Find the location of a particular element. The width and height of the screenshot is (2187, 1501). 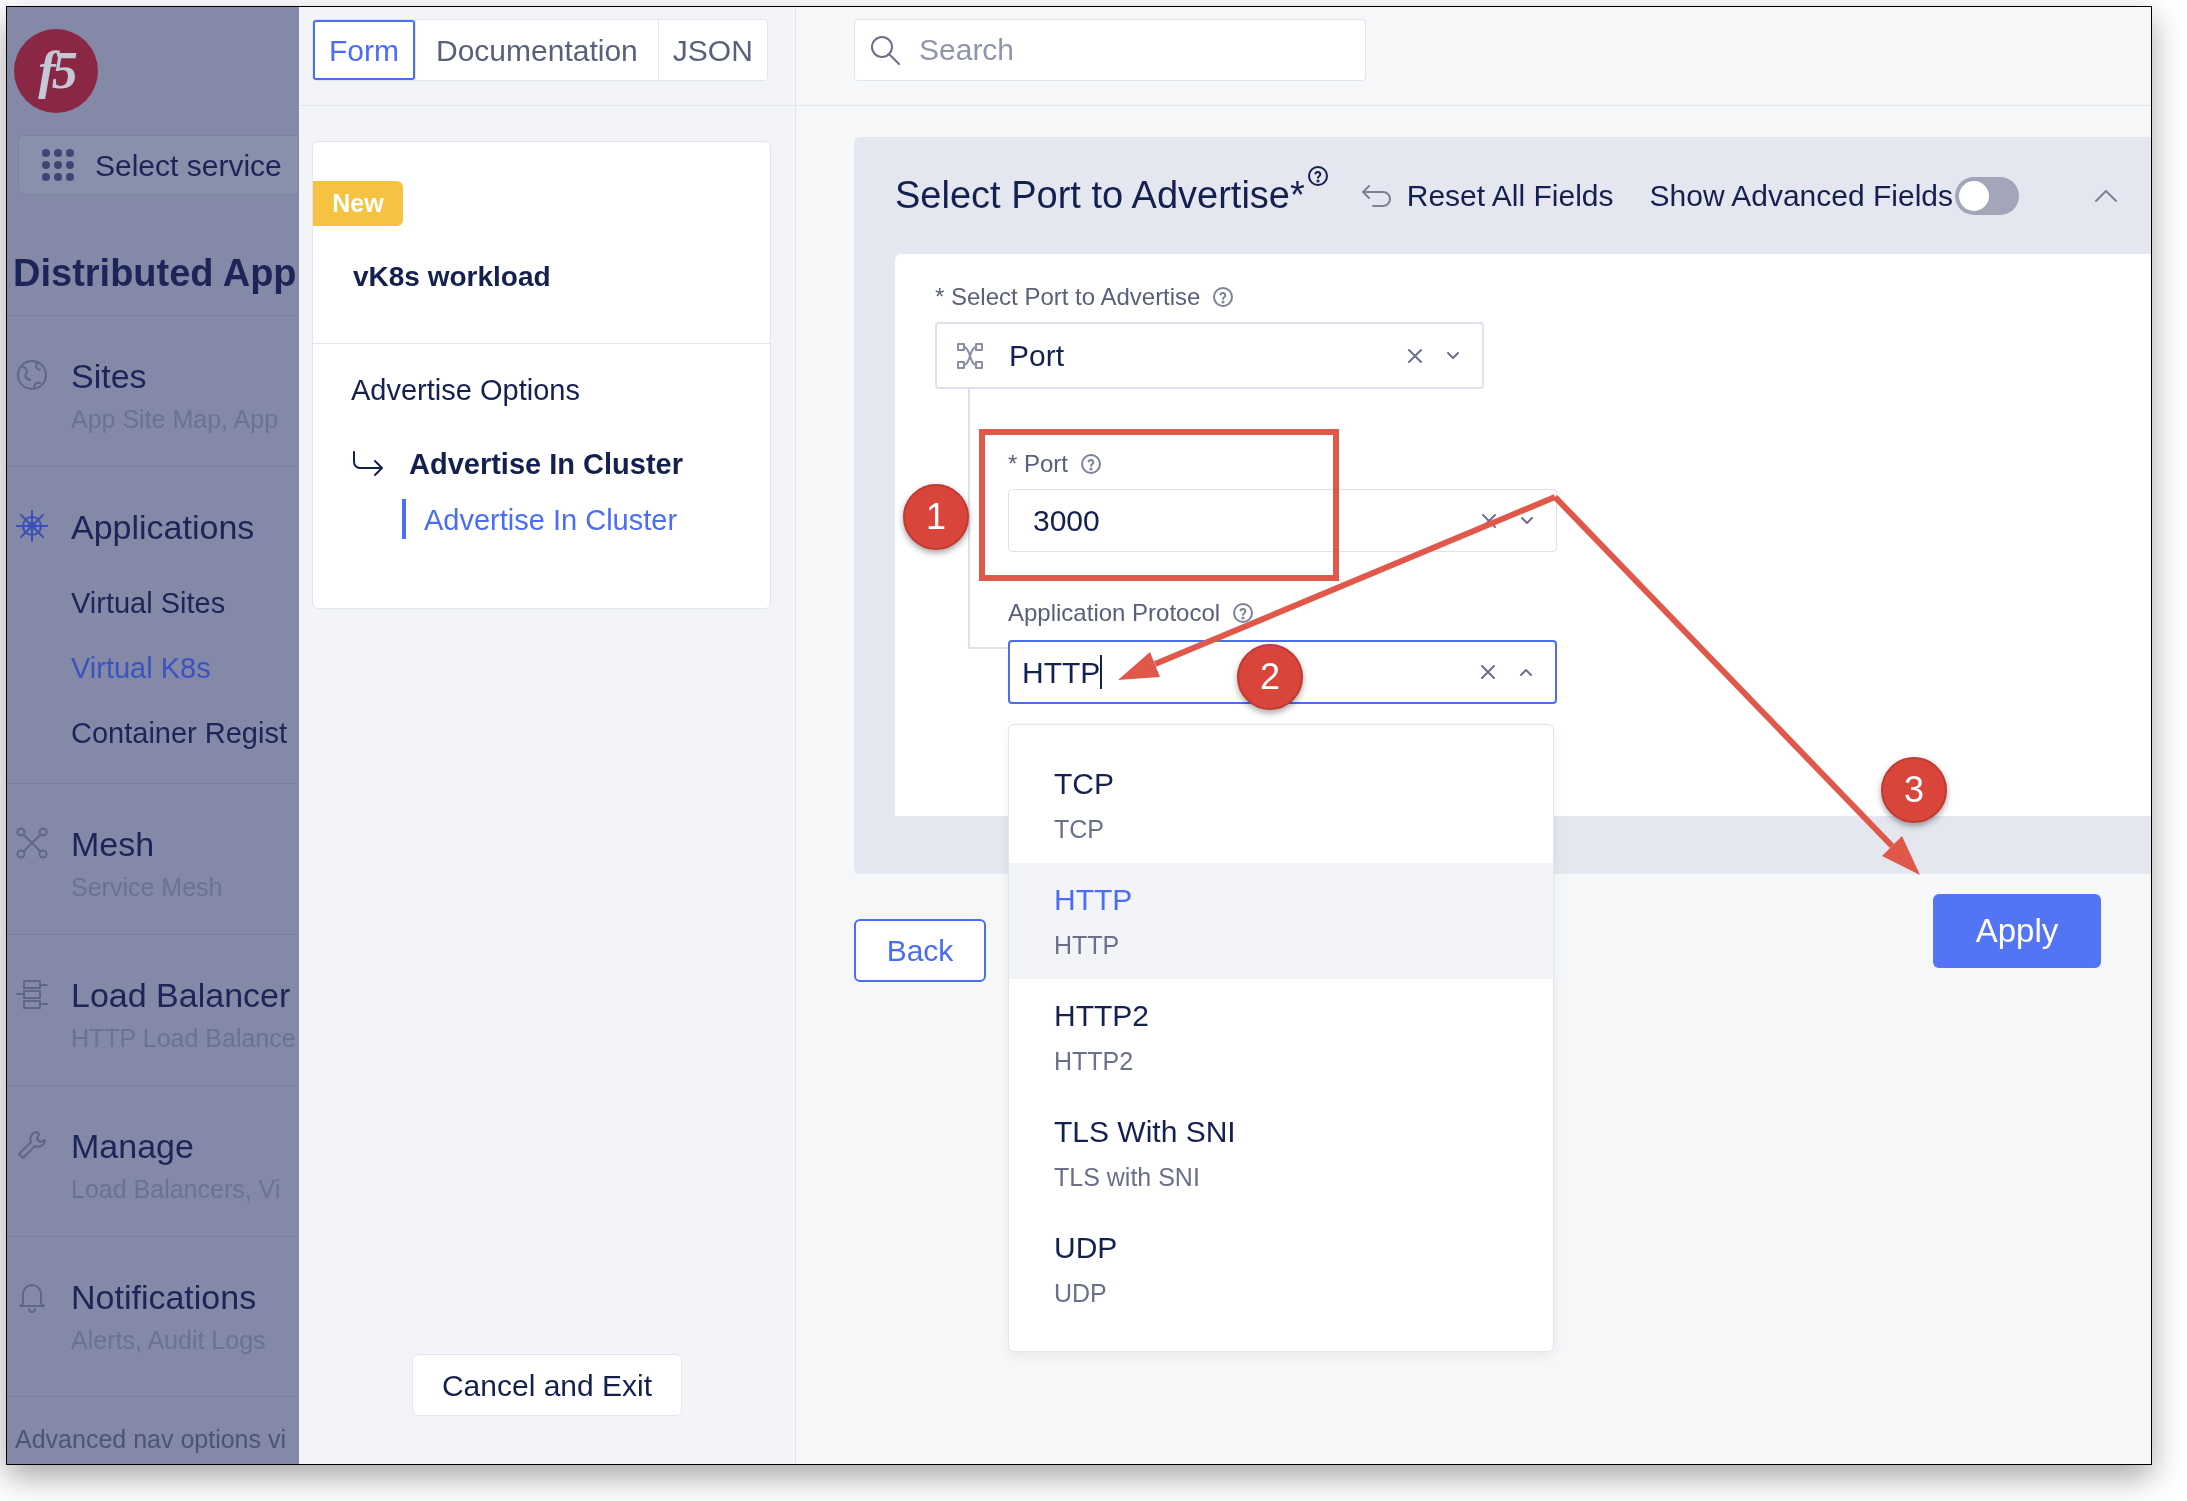

new-badge: New is located at coordinates (358, 203).